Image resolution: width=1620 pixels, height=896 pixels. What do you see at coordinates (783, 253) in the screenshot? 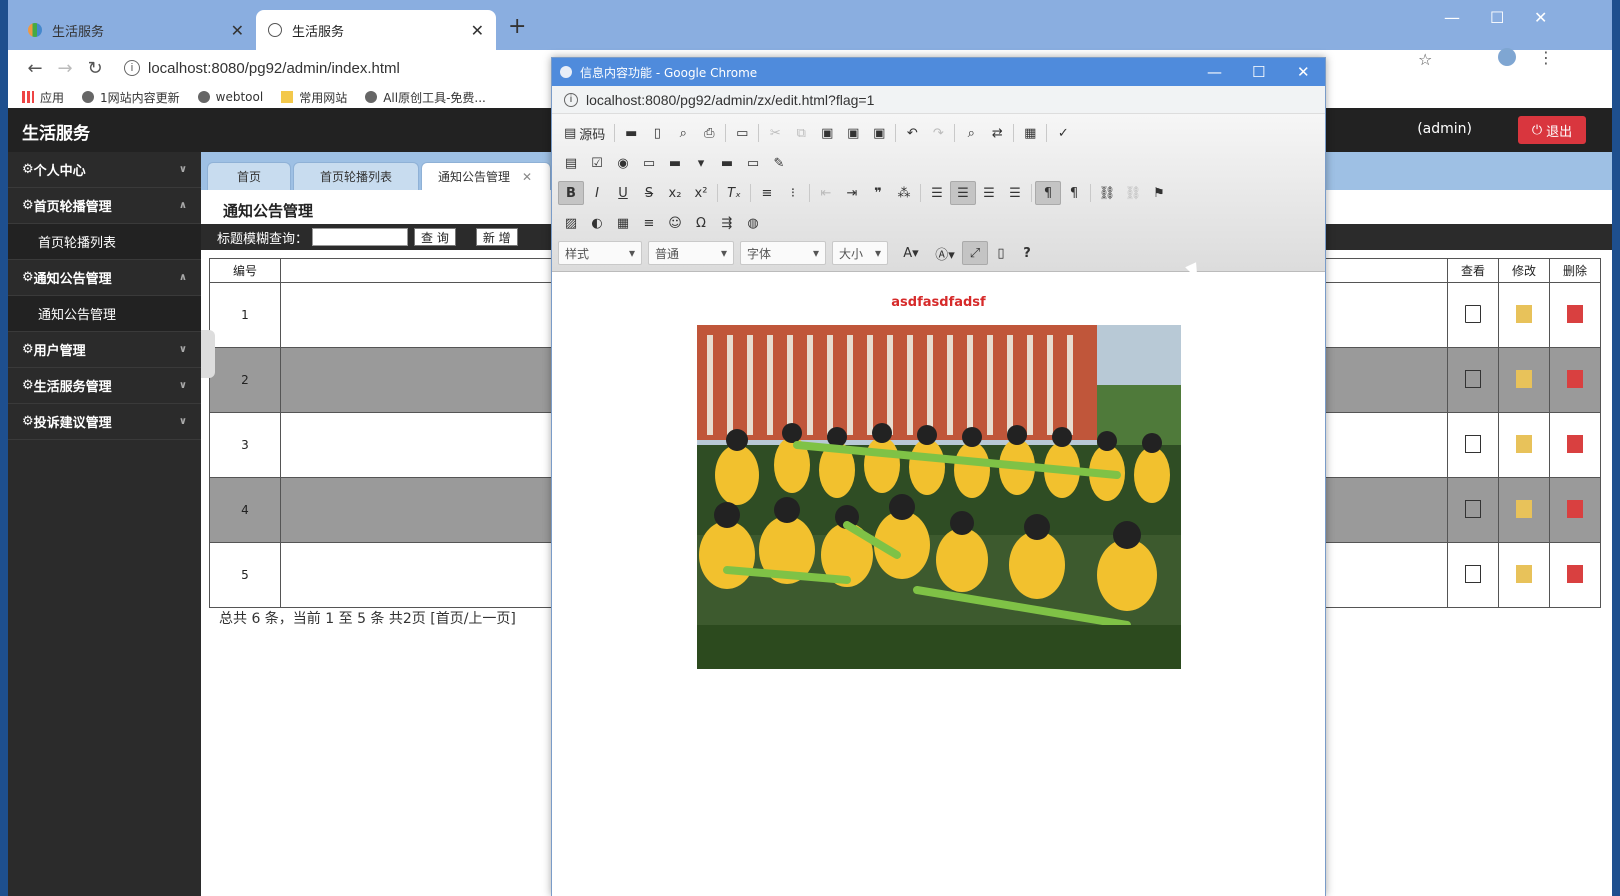
I see `font-select: 字体 ▾` at bounding box center [783, 253].